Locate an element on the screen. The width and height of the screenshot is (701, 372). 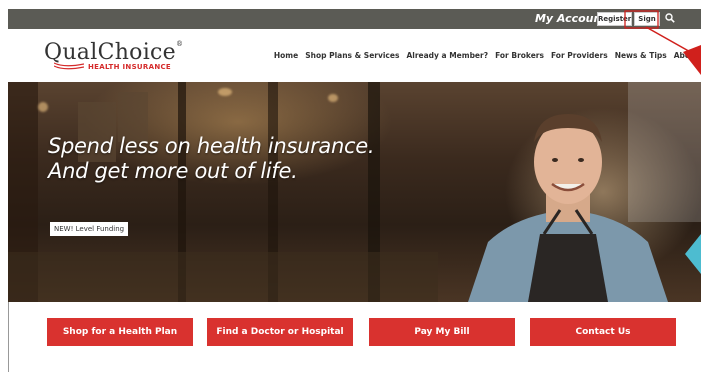
shop-health-plan-button: Shop for a Health Plan is located at coordinates (120, 332).